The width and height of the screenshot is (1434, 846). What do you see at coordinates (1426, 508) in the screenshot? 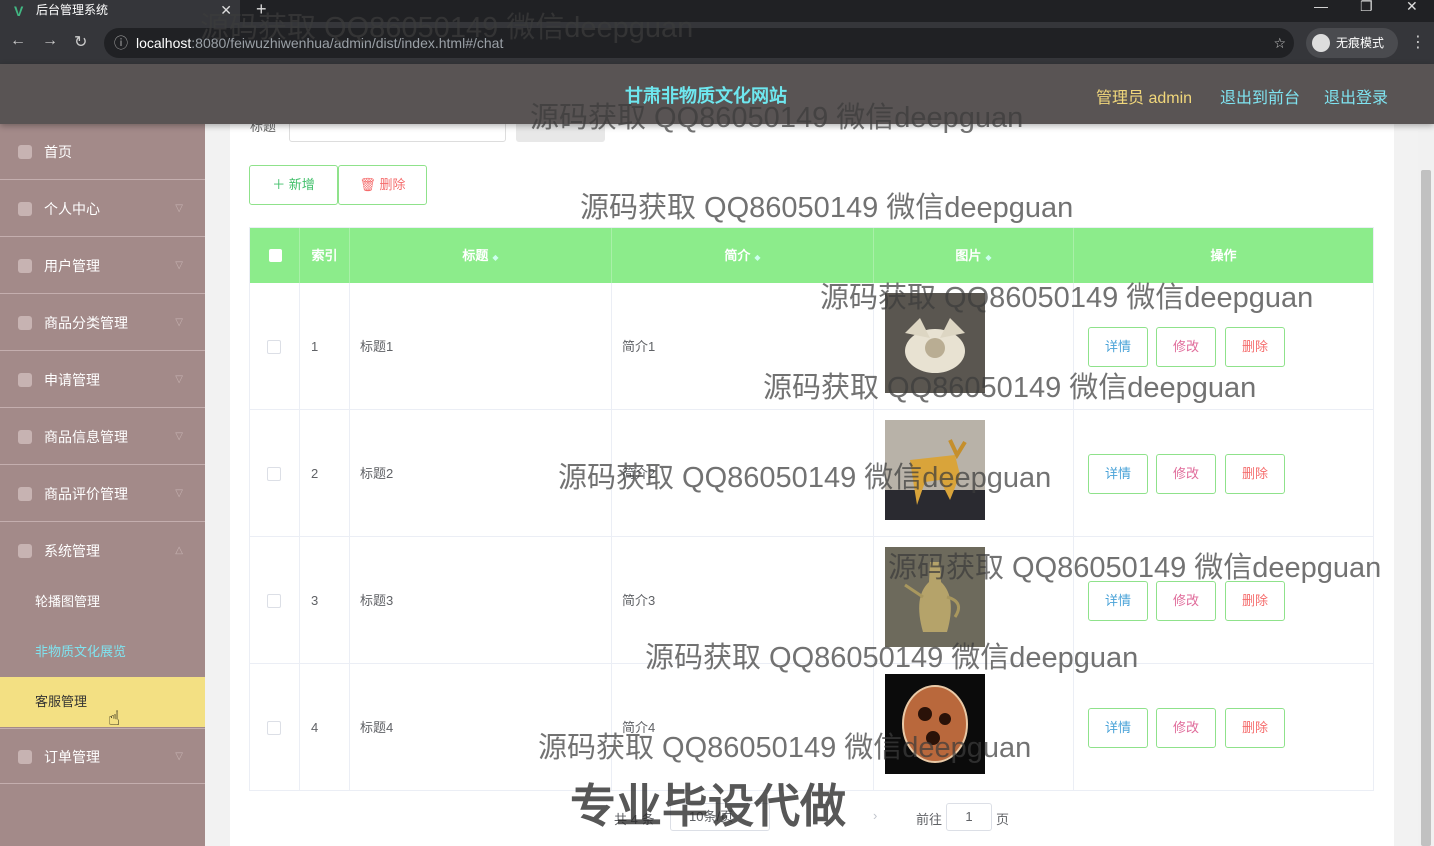
I see `scroll-thumb` at bounding box center [1426, 508].